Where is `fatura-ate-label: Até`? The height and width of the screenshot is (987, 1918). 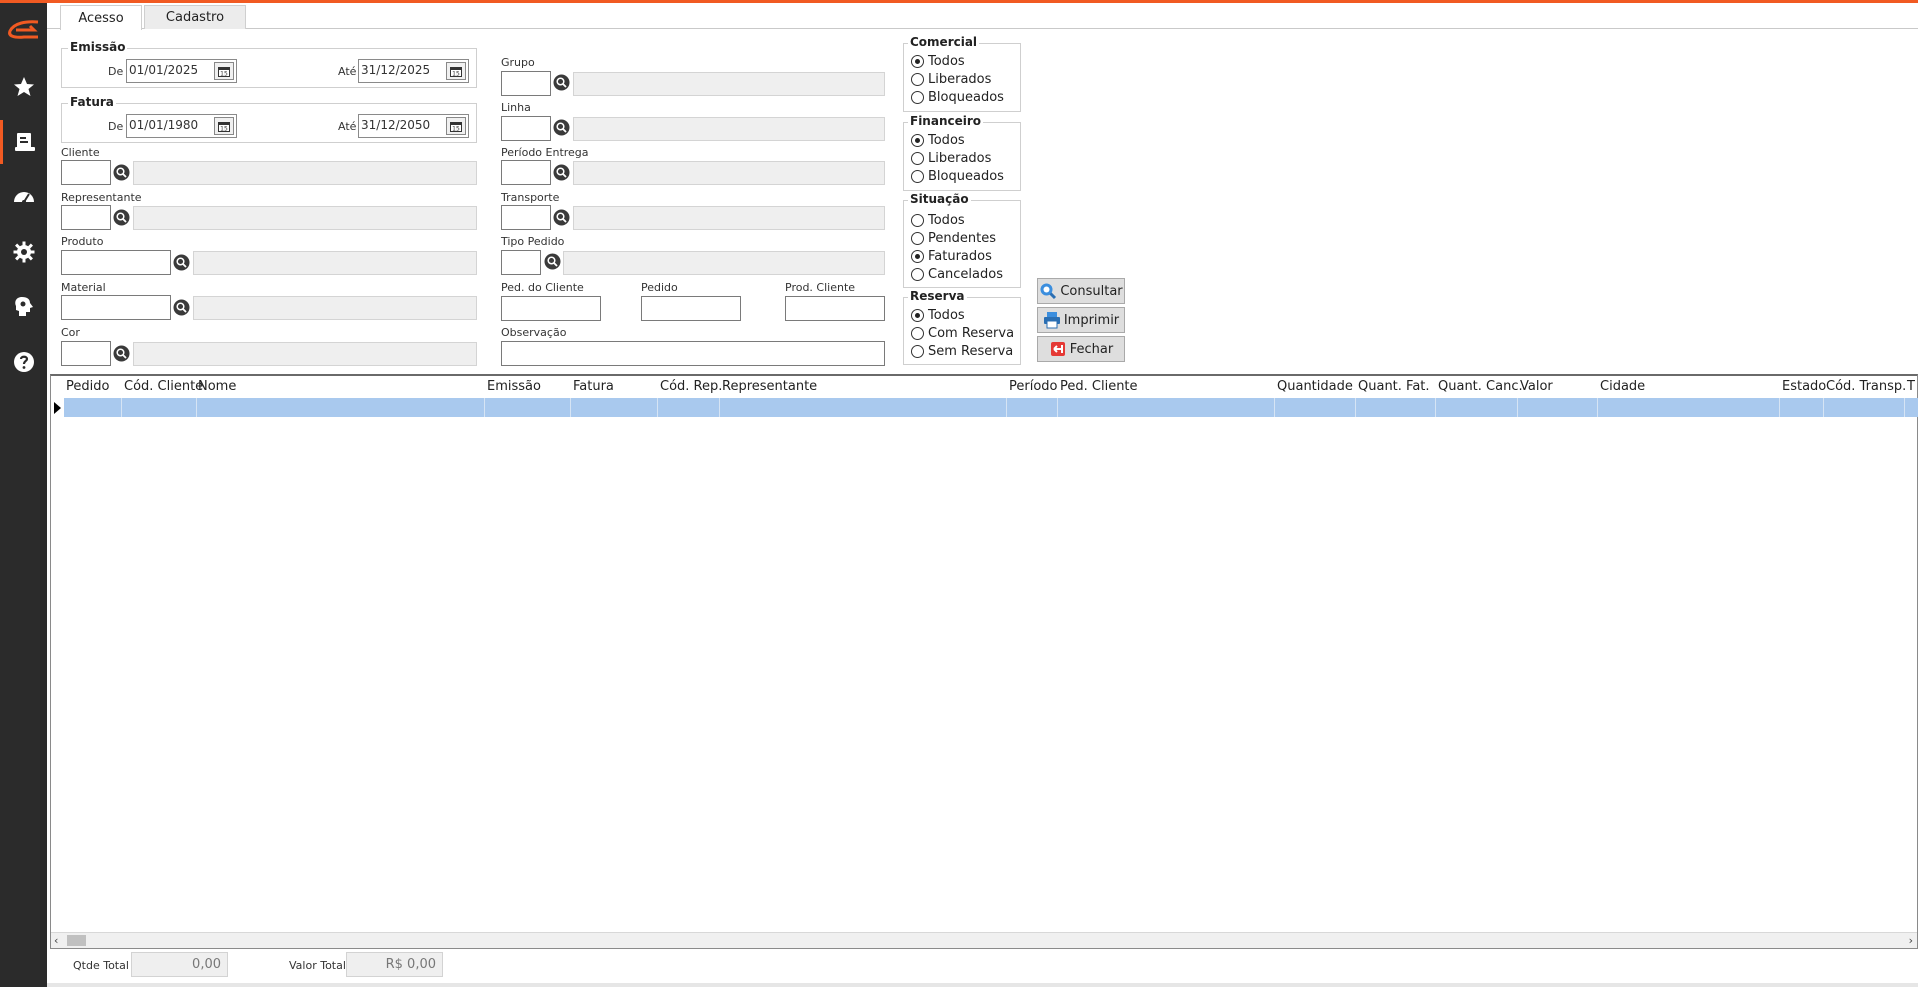
fatura-ate-label: Até is located at coordinates (347, 126).